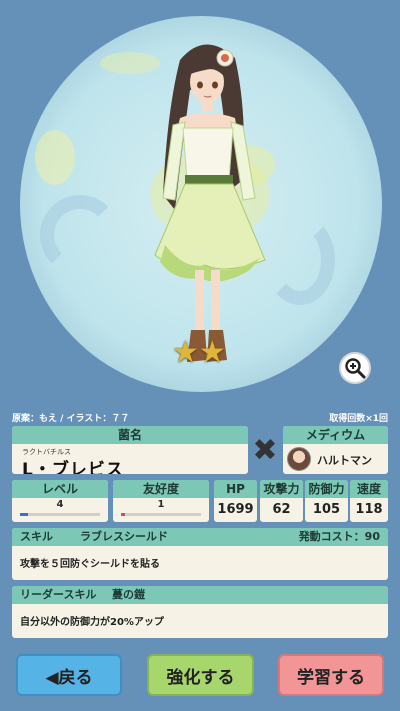 Image resolution: width=400 pixels, height=711 pixels. I want to click on skill-panel: スキル ラブレスシールド 発動コスト：90 攻撃を５回防ぐシールドを貼る, so click(200, 554).